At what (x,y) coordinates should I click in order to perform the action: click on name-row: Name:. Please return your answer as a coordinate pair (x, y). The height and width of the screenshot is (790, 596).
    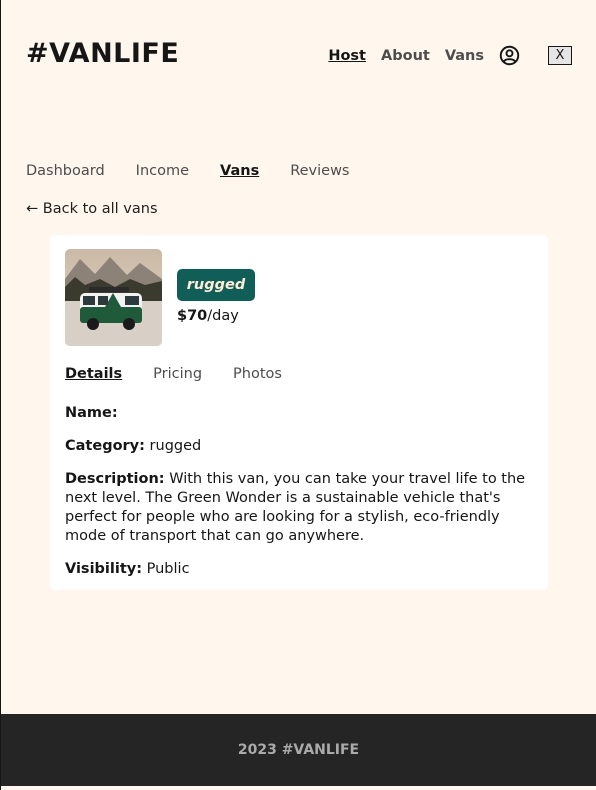
    Looking at the image, I should click on (301, 413).